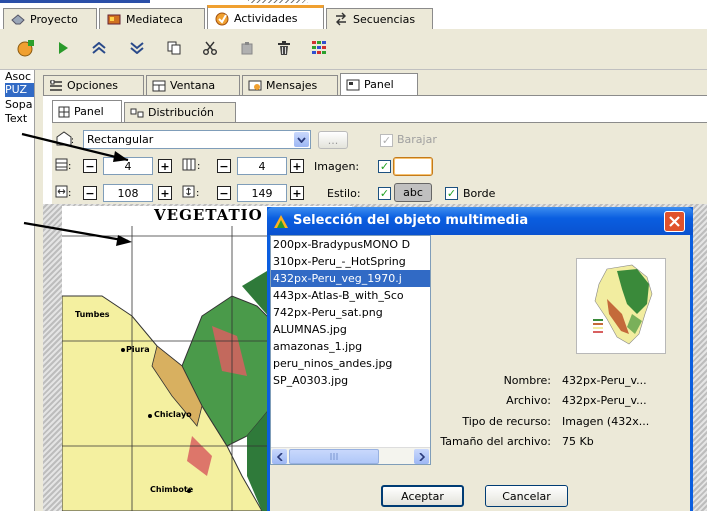  Describe the element at coordinates (578, 441) in the screenshot. I see `prop-value-tamano: 75 Kb` at that location.